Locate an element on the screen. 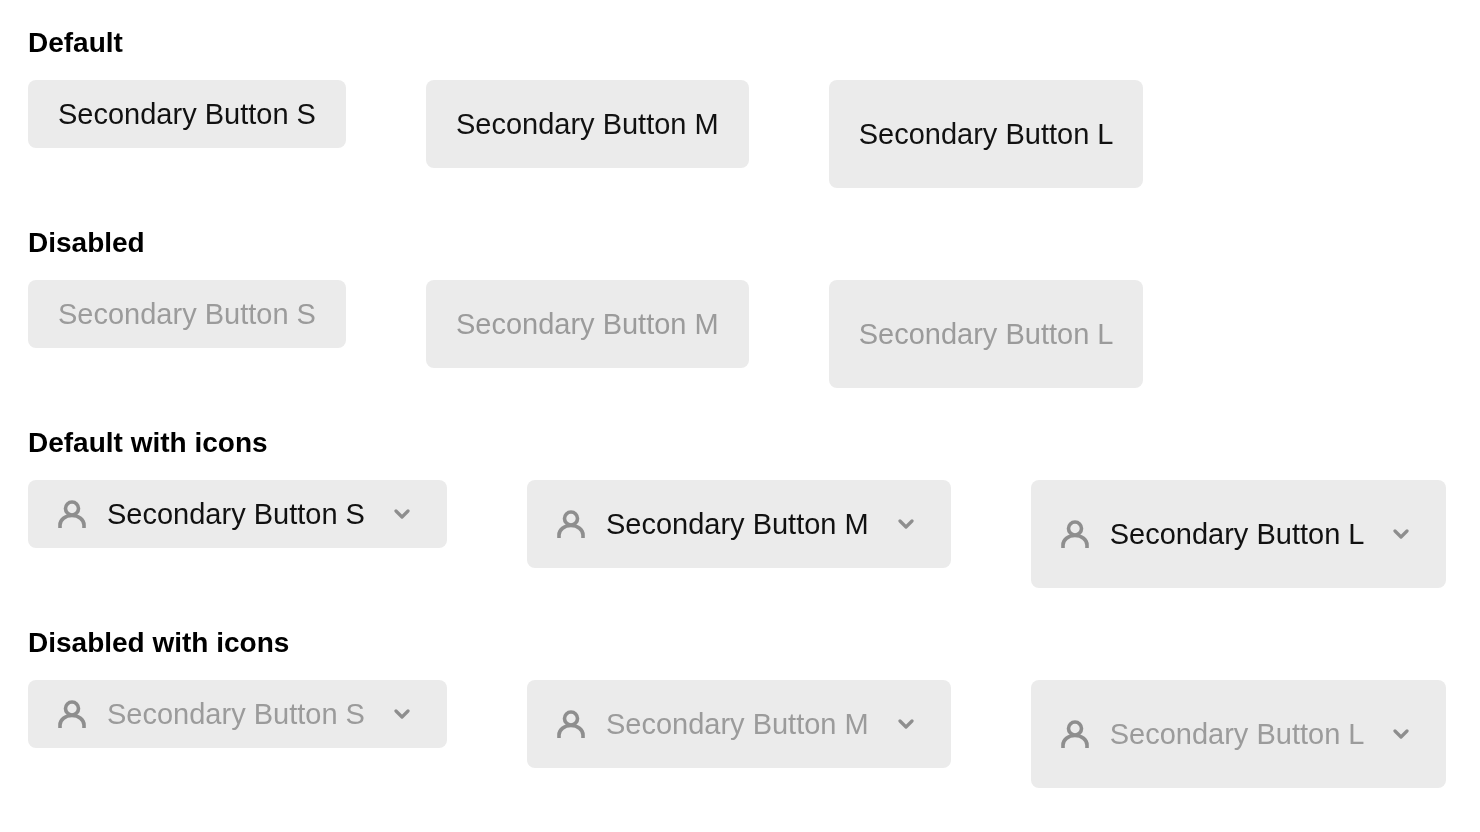 The width and height of the screenshot is (1480, 832). section-heading: Default is located at coordinates (75, 43).